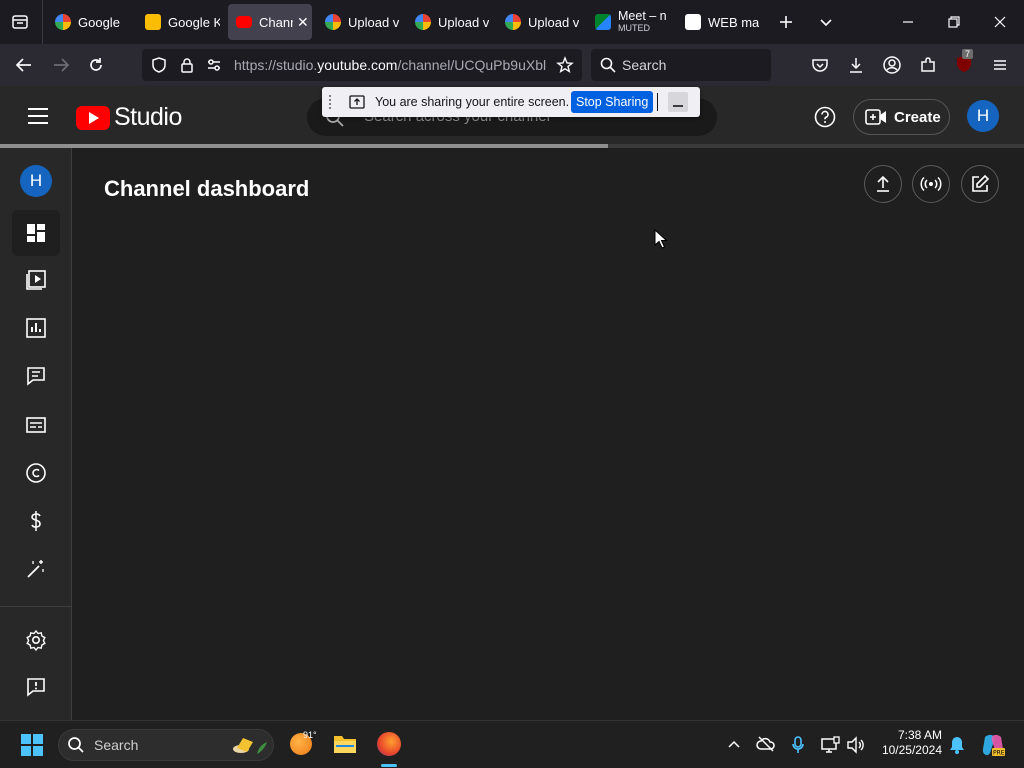 The width and height of the screenshot is (1024, 768). Describe the element at coordinates (36, 280) in the screenshot. I see `sidebar-item-content` at that location.